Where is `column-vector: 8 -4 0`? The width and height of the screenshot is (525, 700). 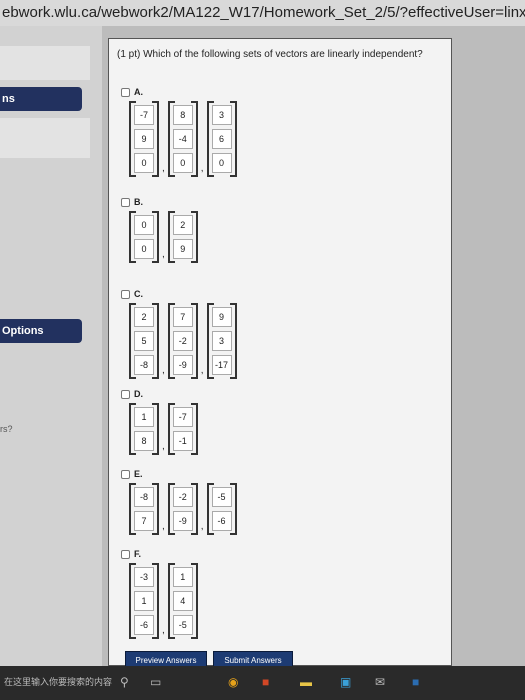
column-vector: 8 -4 0 is located at coordinates (182, 139).